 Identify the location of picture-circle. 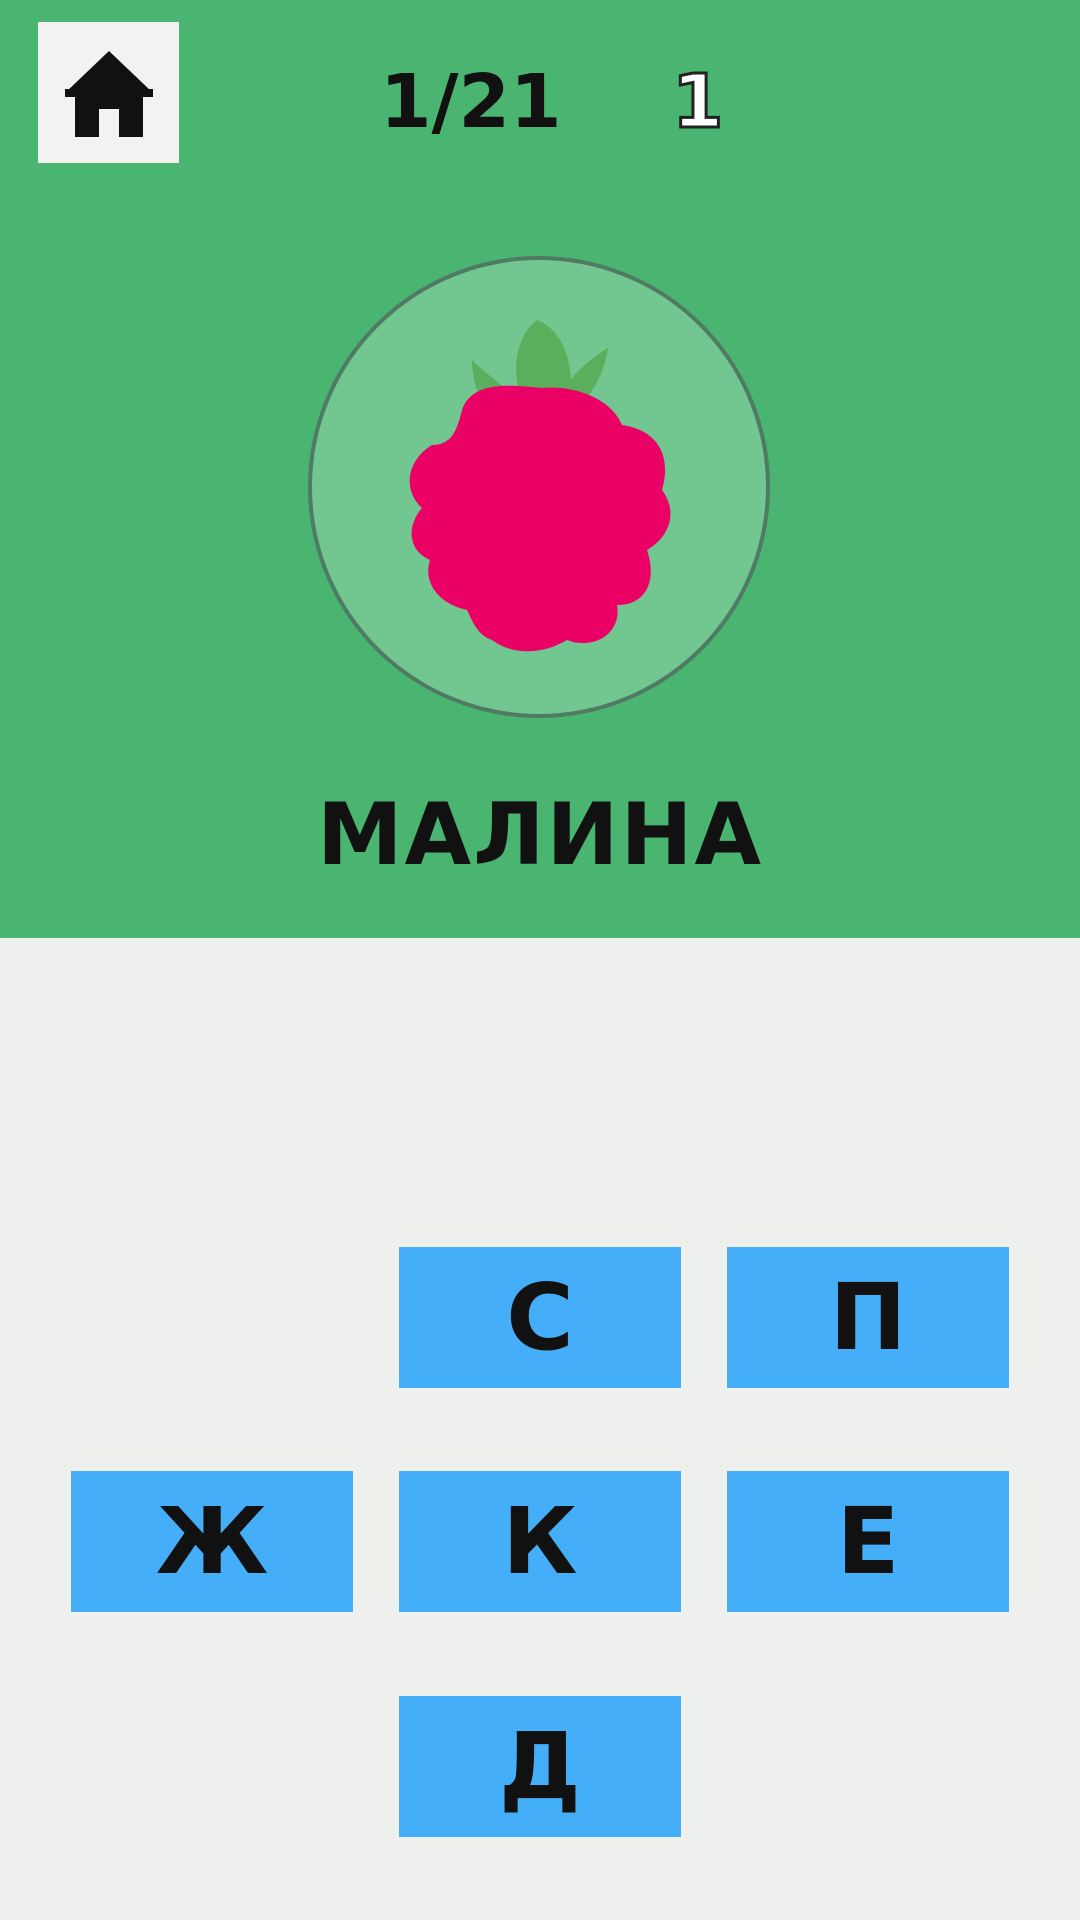
(539, 487).